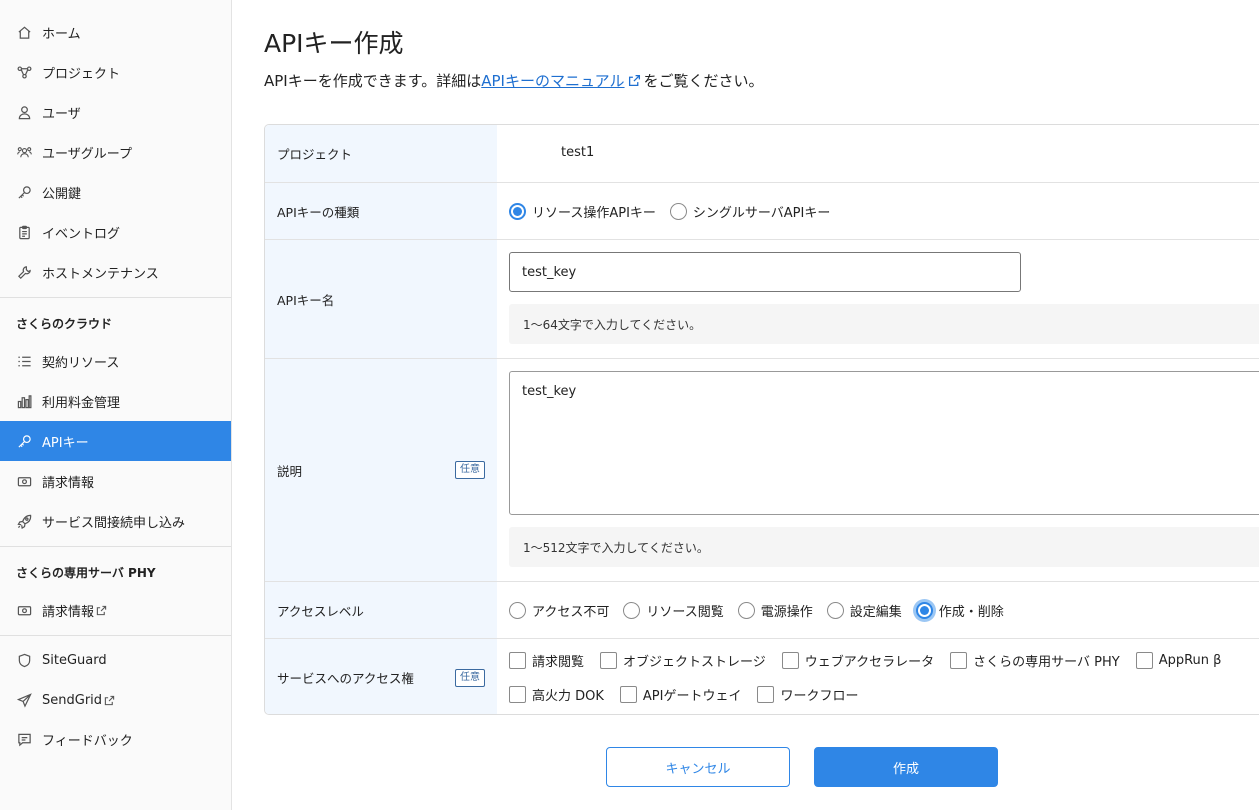  I want to click on sidebar-item-label: SiteGuard, so click(74, 660).